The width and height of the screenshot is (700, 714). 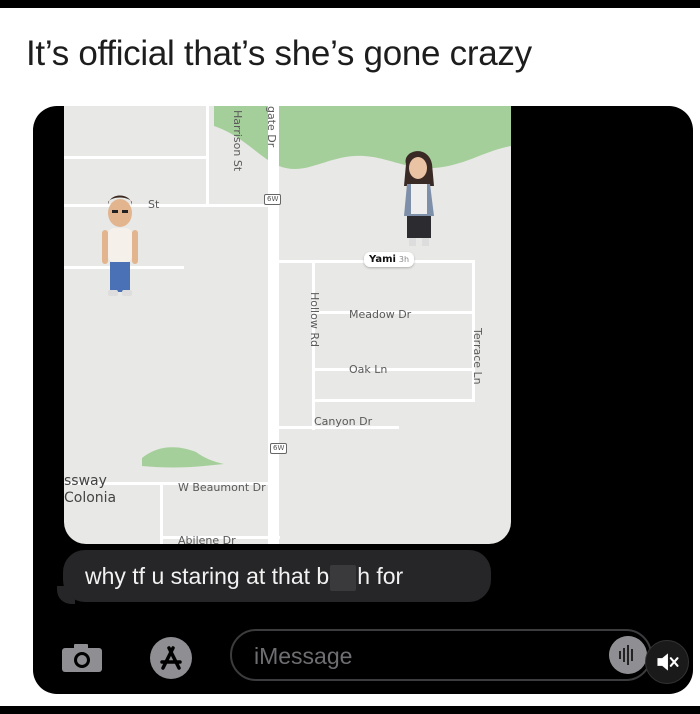 What do you see at coordinates (343, 421) in the screenshot?
I see `street-label-canyon: Canyon Dr` at bounding box center [343, 421].